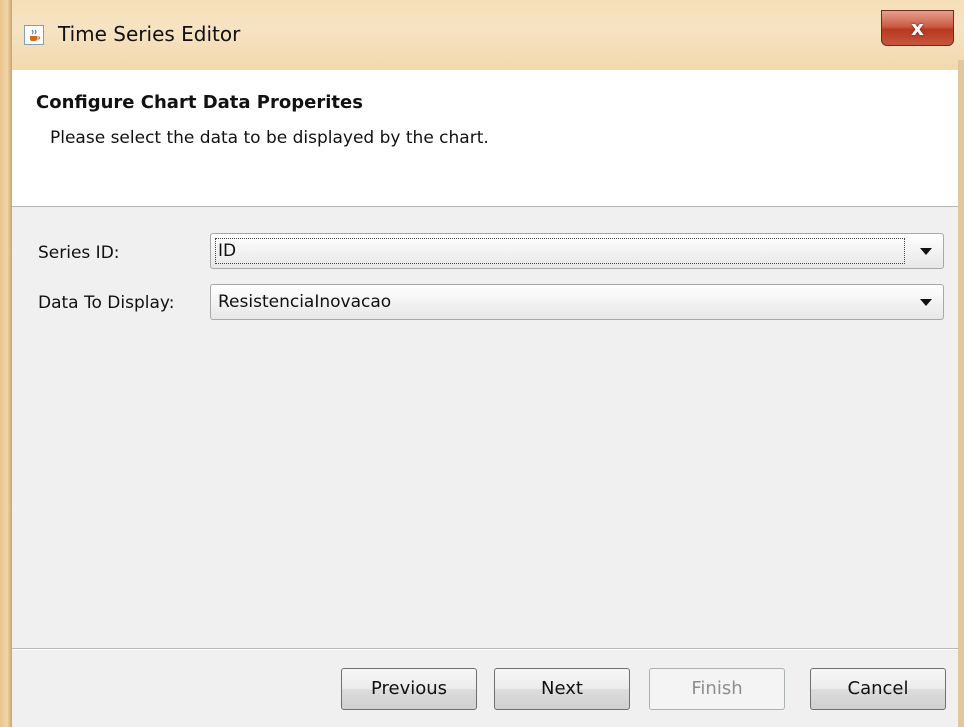  What do you see at coordinates (878, 689) in the screenshot?
I see `cancel-button: Cancel` at bounding box center [878, 689].